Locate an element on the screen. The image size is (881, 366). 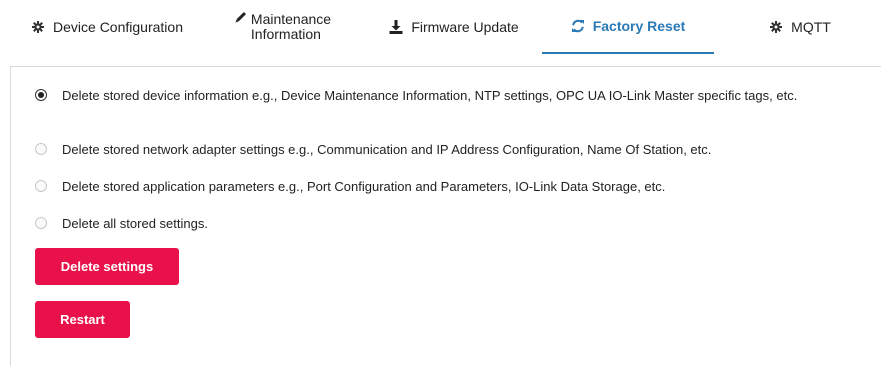
radio-button-selected is located at coordinates (41, 95).